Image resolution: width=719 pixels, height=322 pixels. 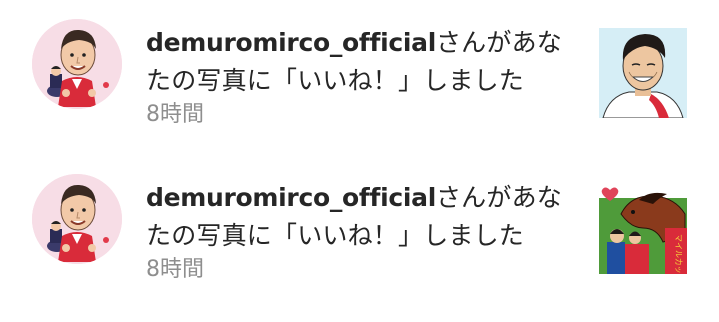 I want to click on post-thumbnail, so click(x=643, y=73).